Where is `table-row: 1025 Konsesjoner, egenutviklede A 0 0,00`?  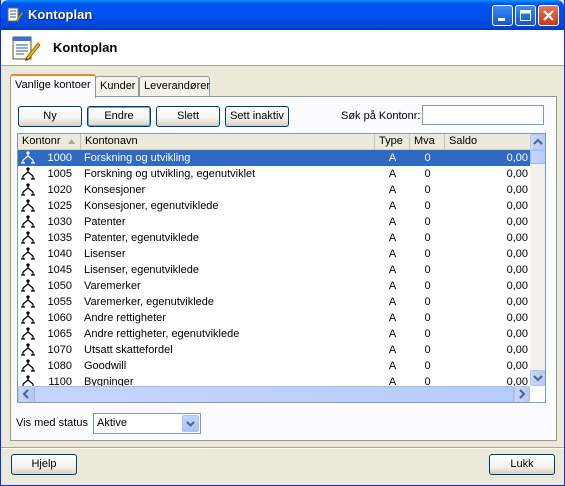
table-row: 1025 Konsesjoner, egenutviklede A 0 0,00 is located at coordinates (274, 206).